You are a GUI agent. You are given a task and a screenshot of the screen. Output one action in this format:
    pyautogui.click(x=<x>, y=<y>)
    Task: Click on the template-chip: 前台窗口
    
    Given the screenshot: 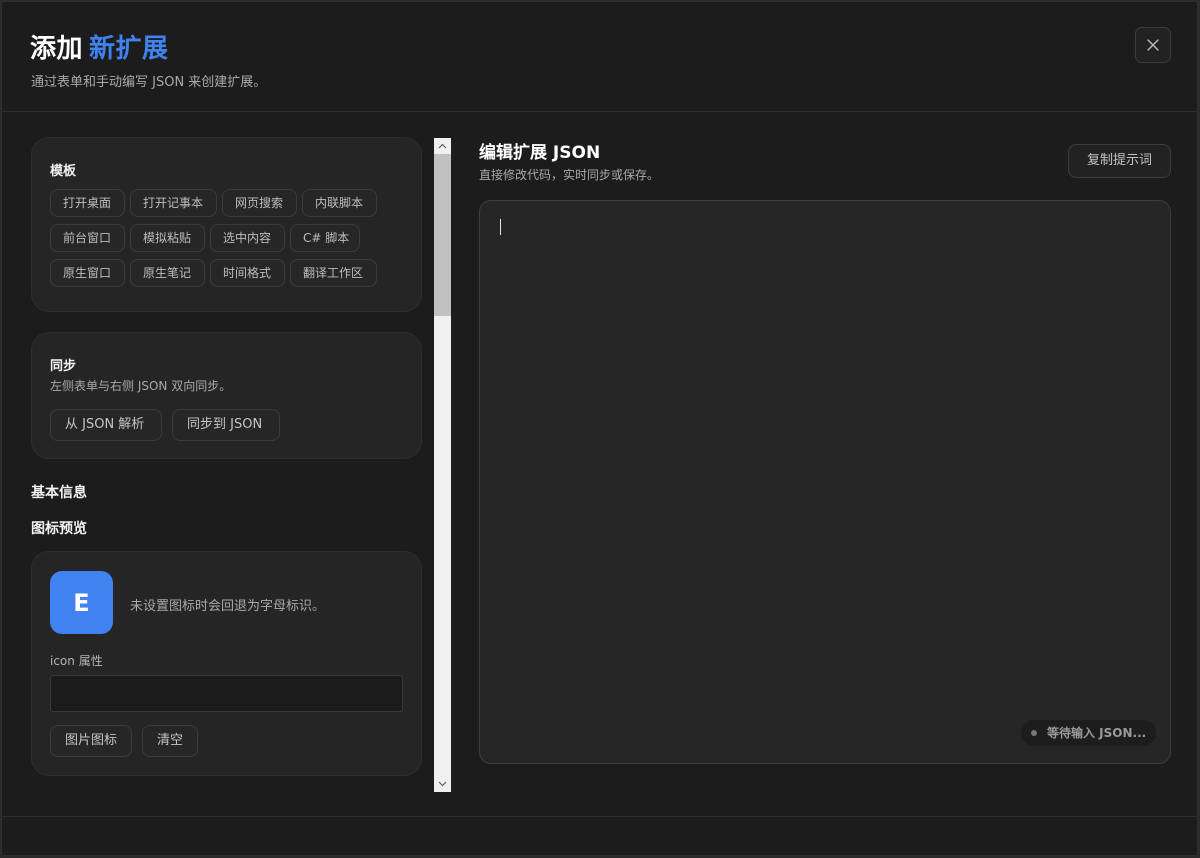 What is the action you would take?
    pyautogui.click(x=87, y=238)
    